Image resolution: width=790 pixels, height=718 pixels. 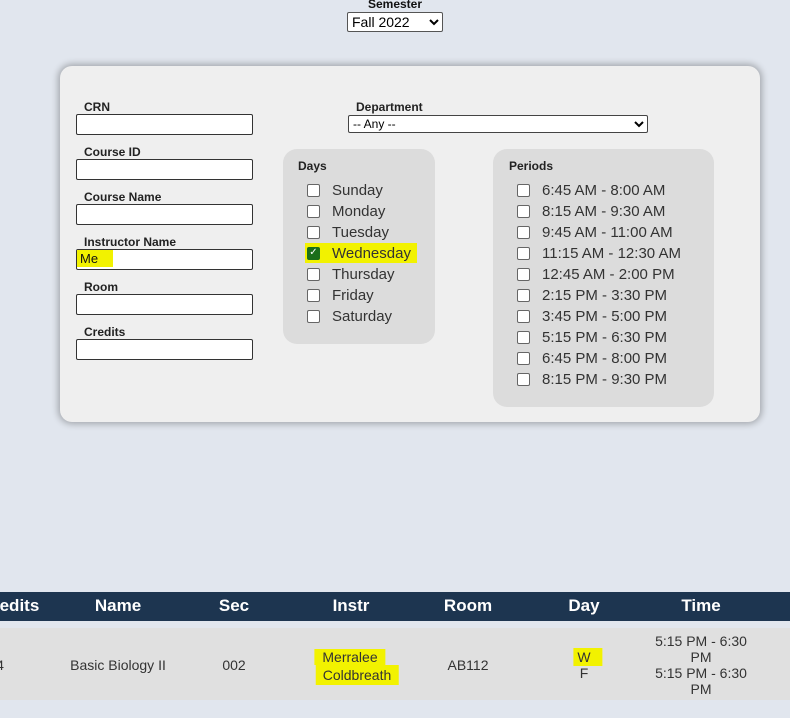 What do you see at coordinates (605, 358) in the screenshot?
I see `period-label: 6:45 PM - 8:00 PM` at bounding box center [605, 358].